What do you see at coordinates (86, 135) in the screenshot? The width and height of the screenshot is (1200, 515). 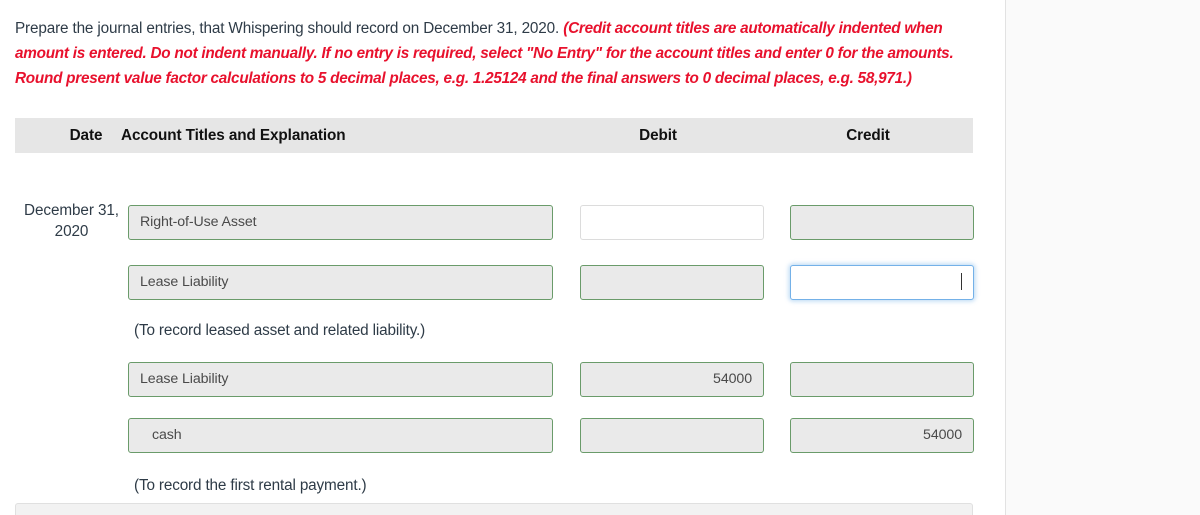 I see `column-header-date: Date` at bounding box center [86, 135].